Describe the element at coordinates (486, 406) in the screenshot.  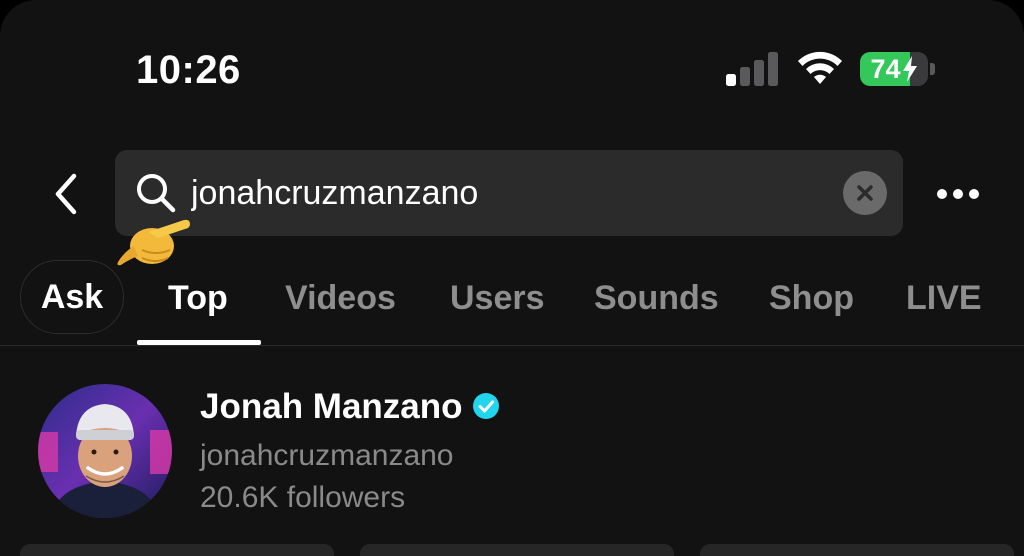
I see `verified-badge-icon` at that location.